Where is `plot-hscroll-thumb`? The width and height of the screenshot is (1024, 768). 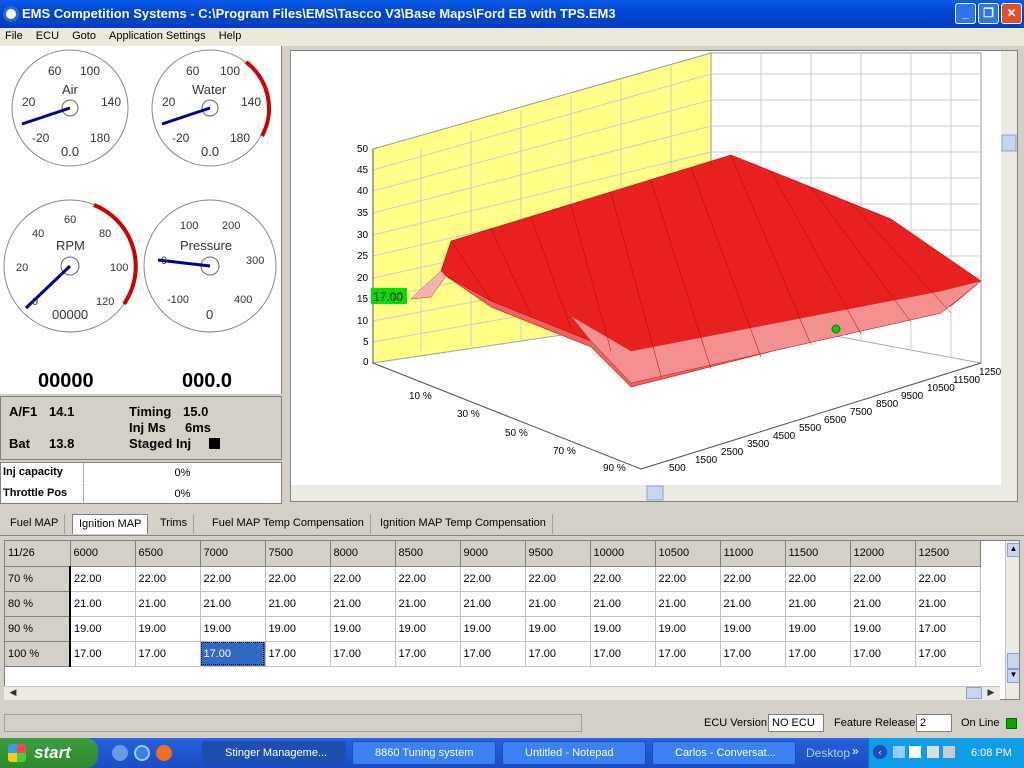 plot-hscroll-thumb is located at coordinates (655, 493).